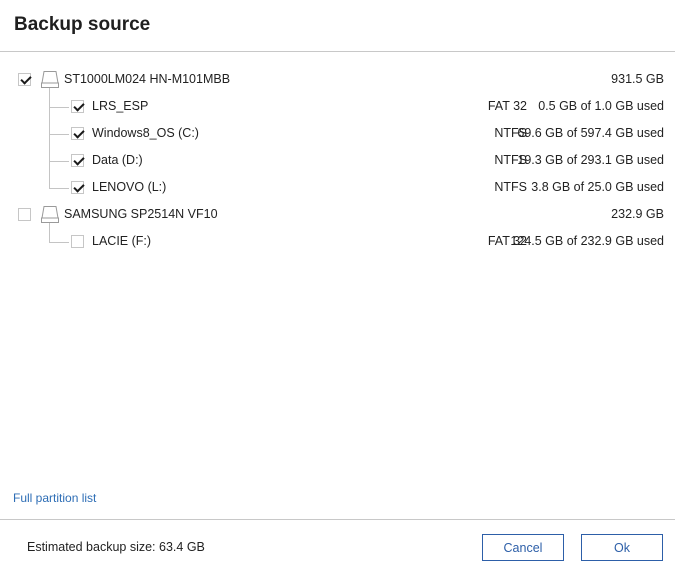  I want to click on estimated-backup-size: Estimated backup size: 63.4 GB, so click(116, 547).